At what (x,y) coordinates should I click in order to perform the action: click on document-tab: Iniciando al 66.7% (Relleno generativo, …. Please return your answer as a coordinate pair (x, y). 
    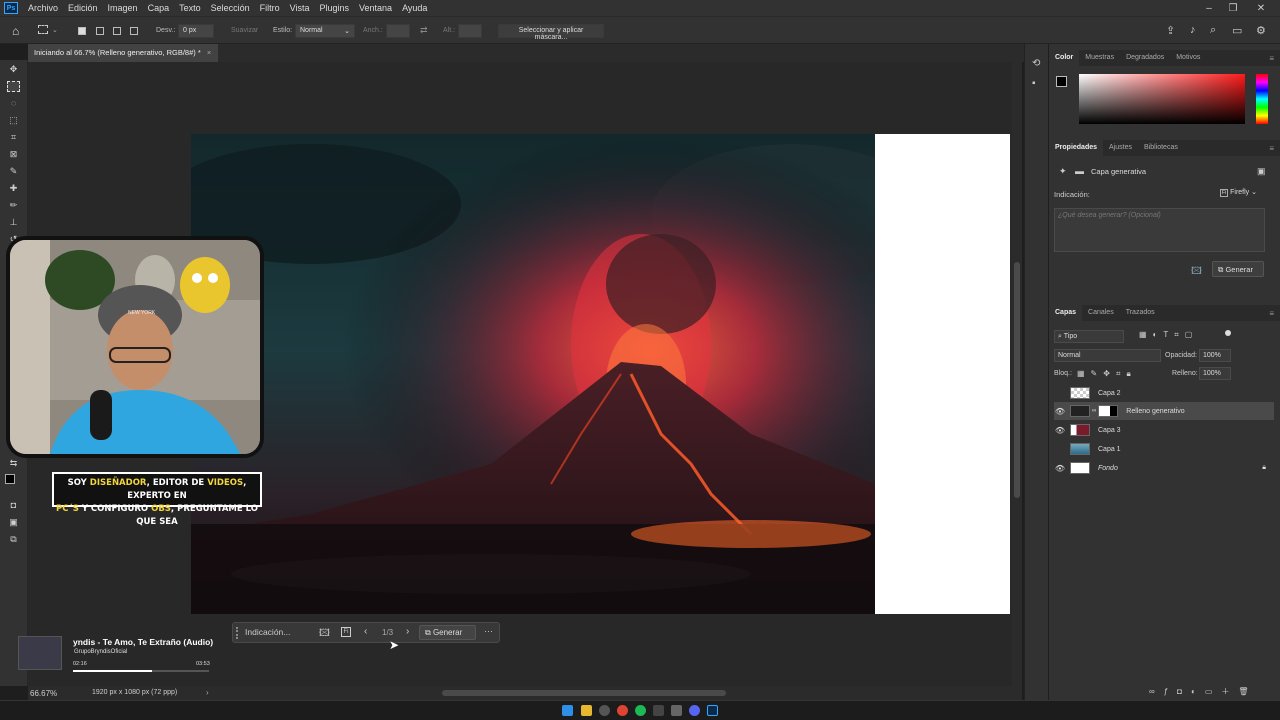
    Looking at the image, I should click on (123, 53).